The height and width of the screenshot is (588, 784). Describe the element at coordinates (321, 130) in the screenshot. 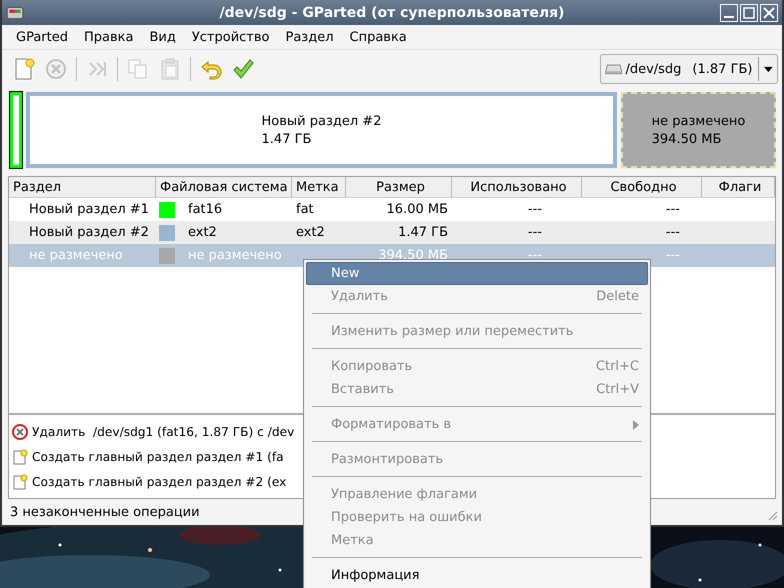

I see `partition-block: Новый раздел #2 1.47 ГБ` at that location.